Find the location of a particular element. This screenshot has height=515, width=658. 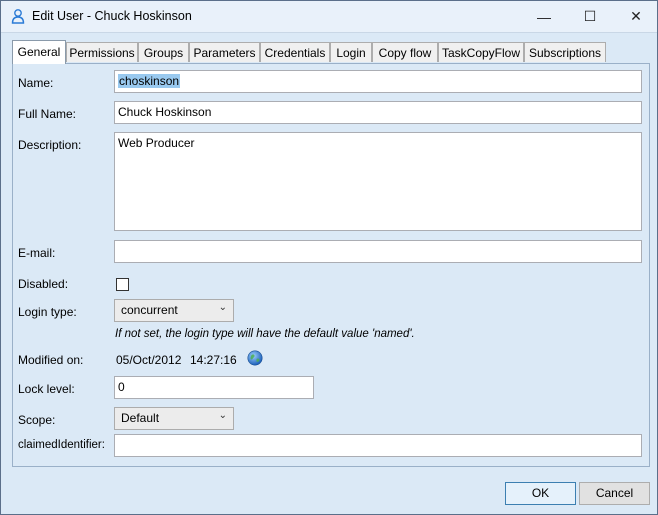

user-icon is located at coordinates (18, 16).